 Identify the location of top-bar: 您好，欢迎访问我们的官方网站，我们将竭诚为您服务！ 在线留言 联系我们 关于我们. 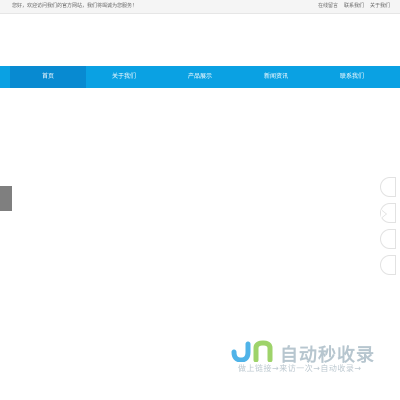
(200, 7).